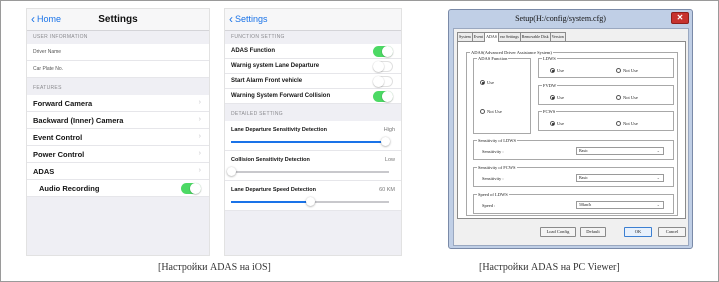 Image resolution: width=719 pixels, height=282 pixels. I want to click on lane-departure-toggle, so click(383, 66).